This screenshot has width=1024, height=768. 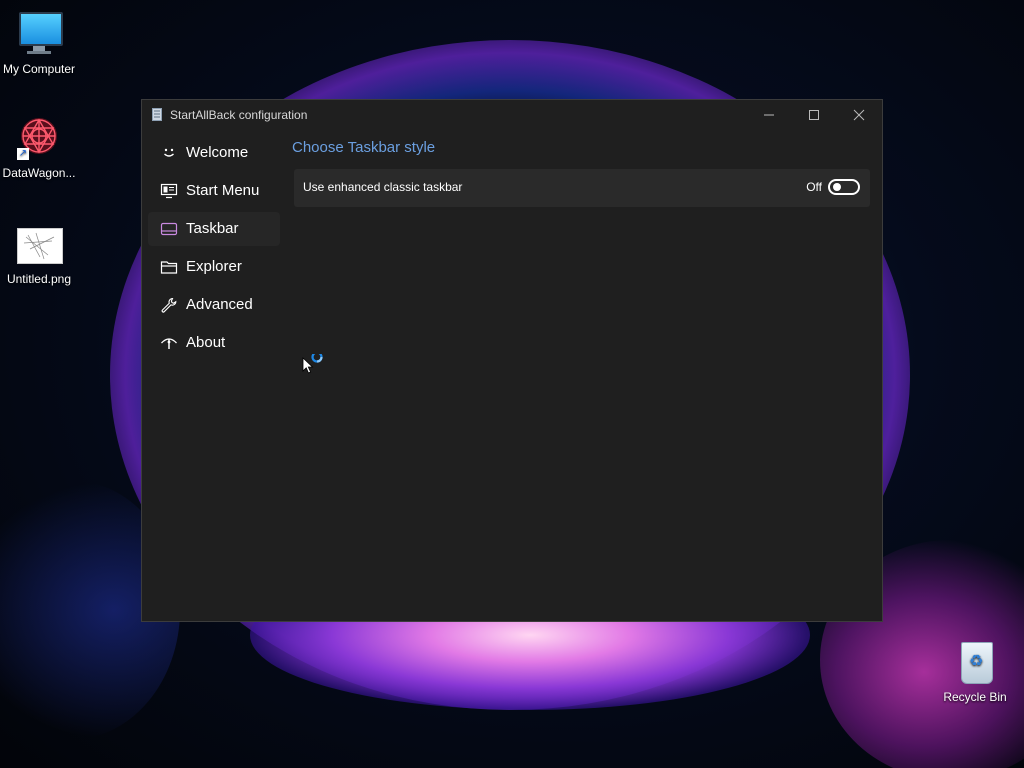 What do you see at coordinates (217, 152) in the screenshot?
I see `sidebar-item-label: Welcome` at bounding box center [217, 152].